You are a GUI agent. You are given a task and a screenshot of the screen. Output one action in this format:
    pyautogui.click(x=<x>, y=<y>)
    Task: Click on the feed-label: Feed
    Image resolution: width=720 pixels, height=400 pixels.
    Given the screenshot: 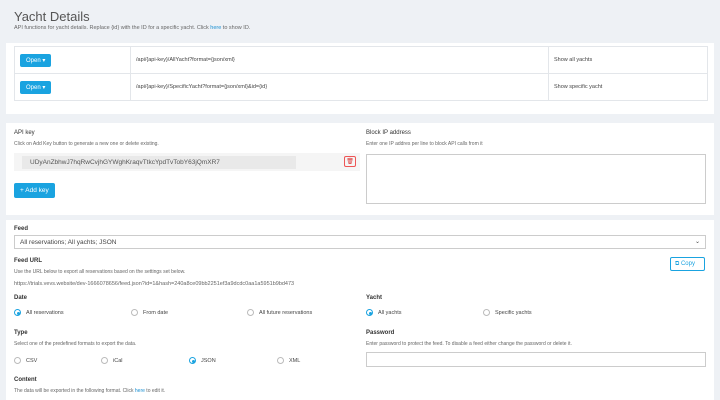 What is the action you would take?
    pyautogui.click(x=21, y=229)
    